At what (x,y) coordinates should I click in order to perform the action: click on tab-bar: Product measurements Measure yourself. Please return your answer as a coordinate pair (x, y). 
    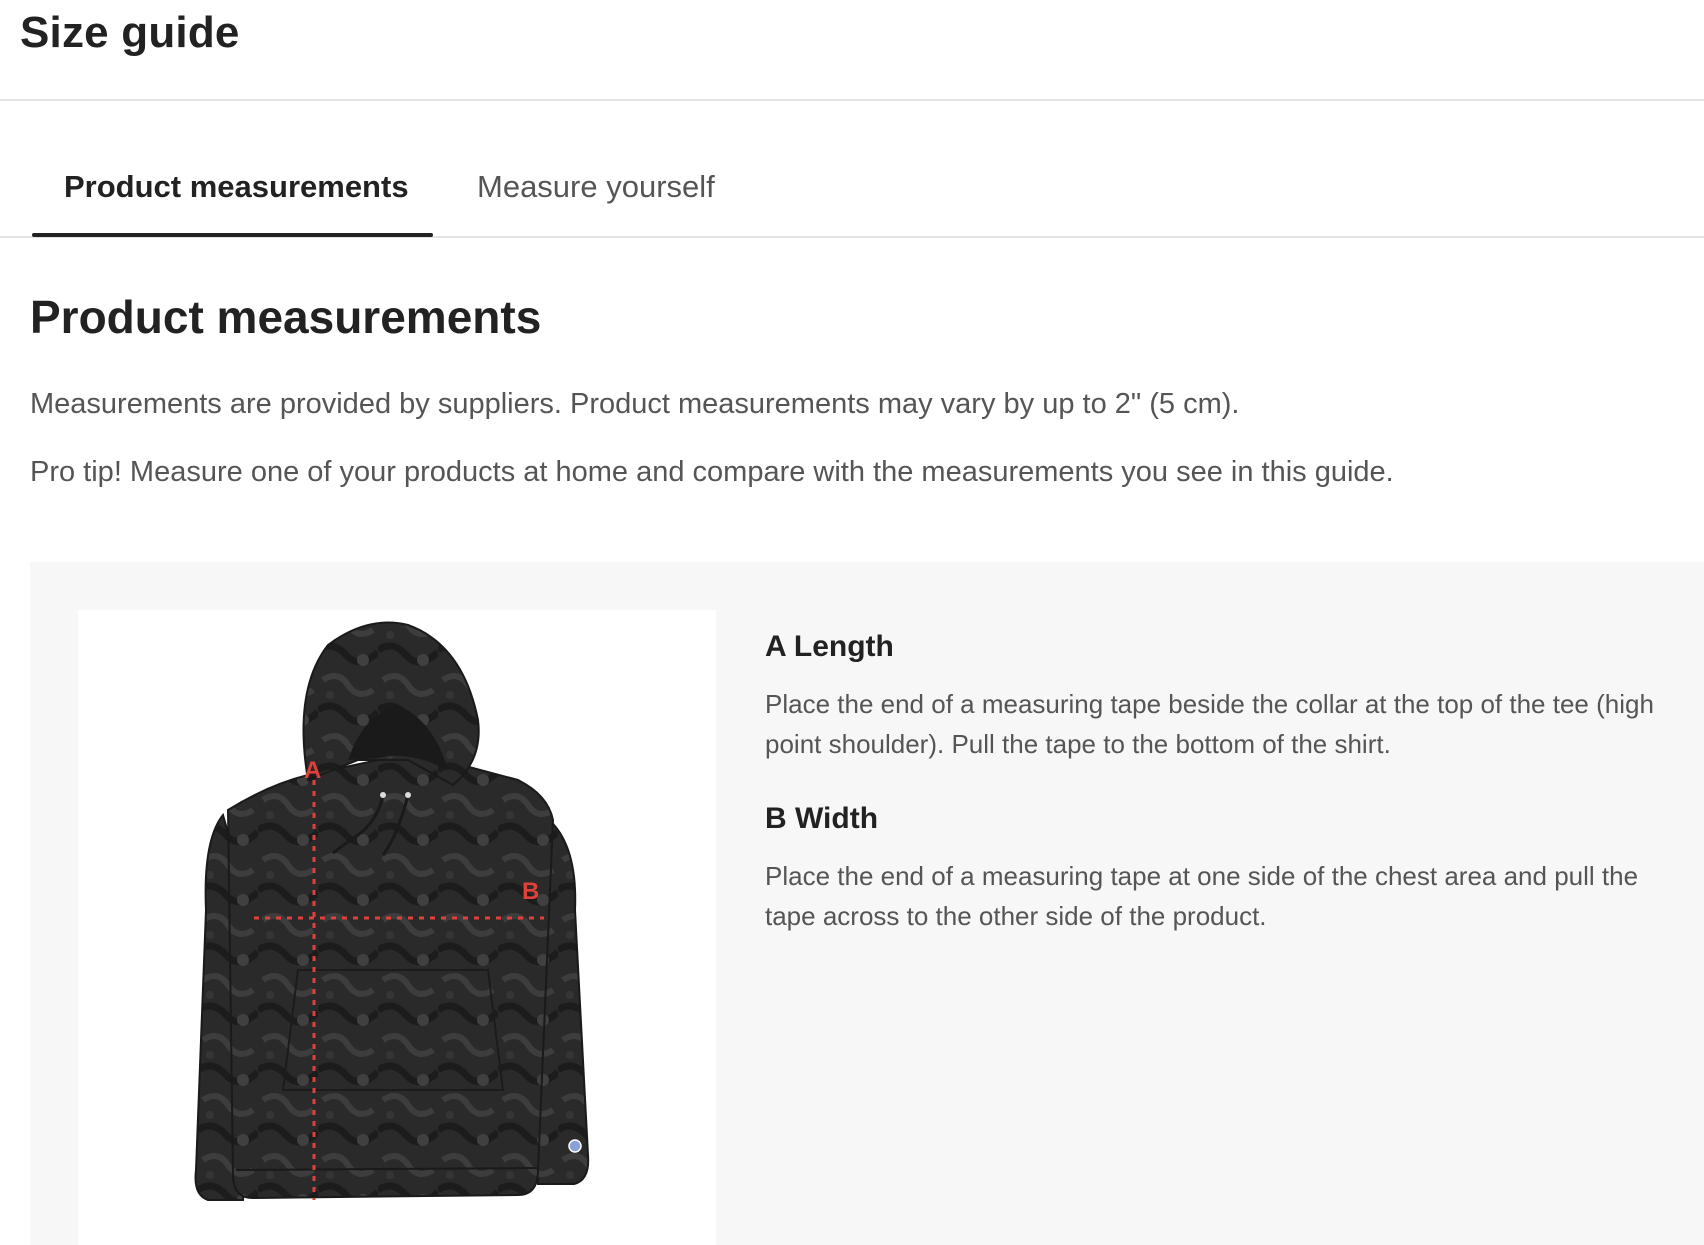
    Looking at the image, I should click on (852, 169).